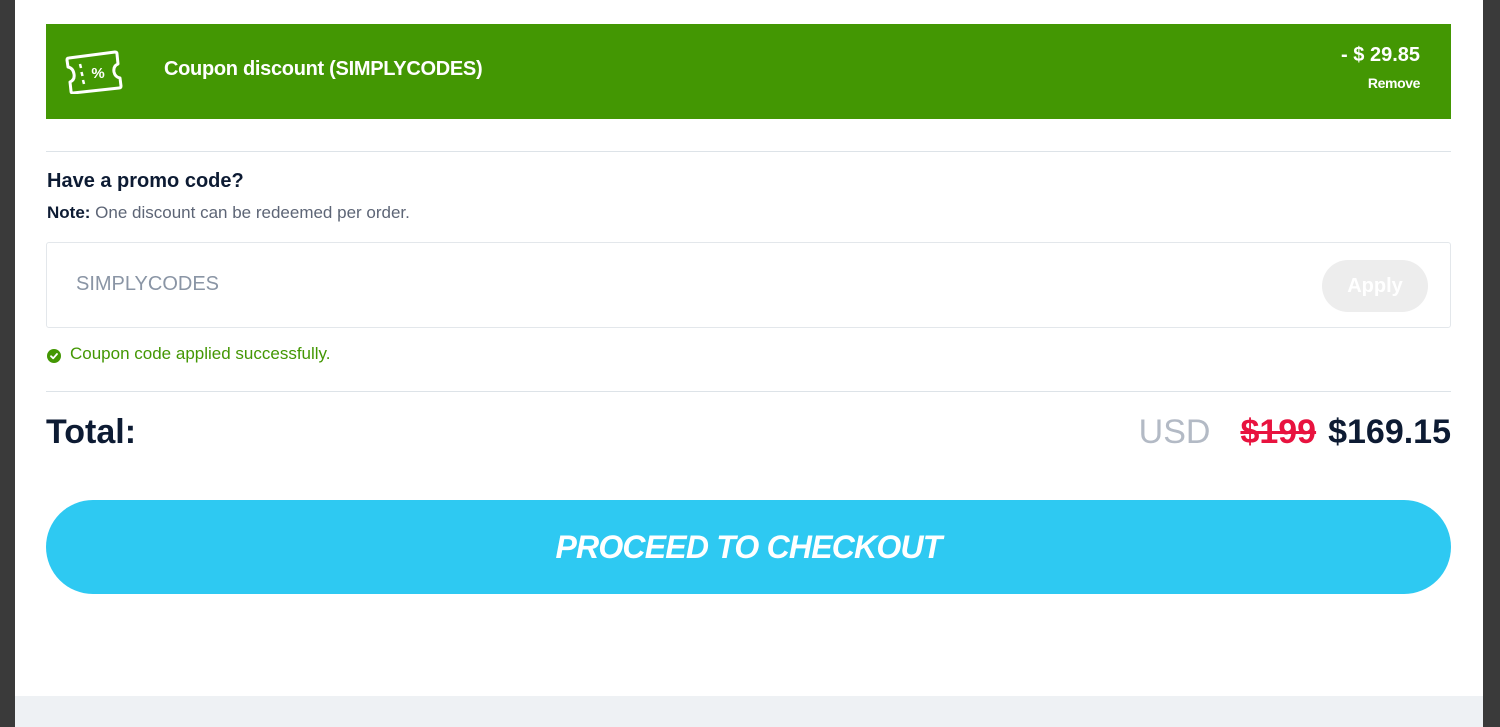 Image resolution: width=1500 pixels, height=727 pixels. I want to click on coupon-success-message: Coupon code applied successfully., so click(189, 354).